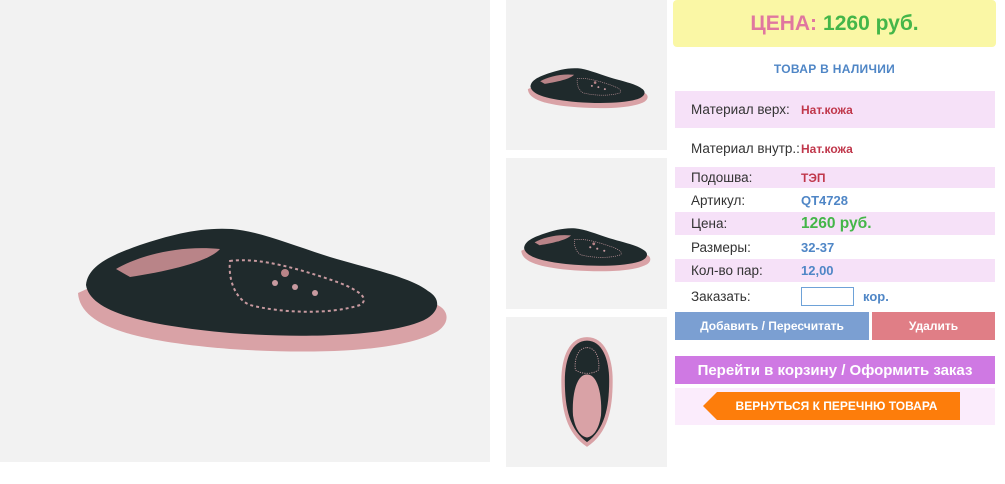 This screenshot has width=1005, height=484. I want to click on price-box: ЦЕНА: 1260 руб., so click(834, 23).